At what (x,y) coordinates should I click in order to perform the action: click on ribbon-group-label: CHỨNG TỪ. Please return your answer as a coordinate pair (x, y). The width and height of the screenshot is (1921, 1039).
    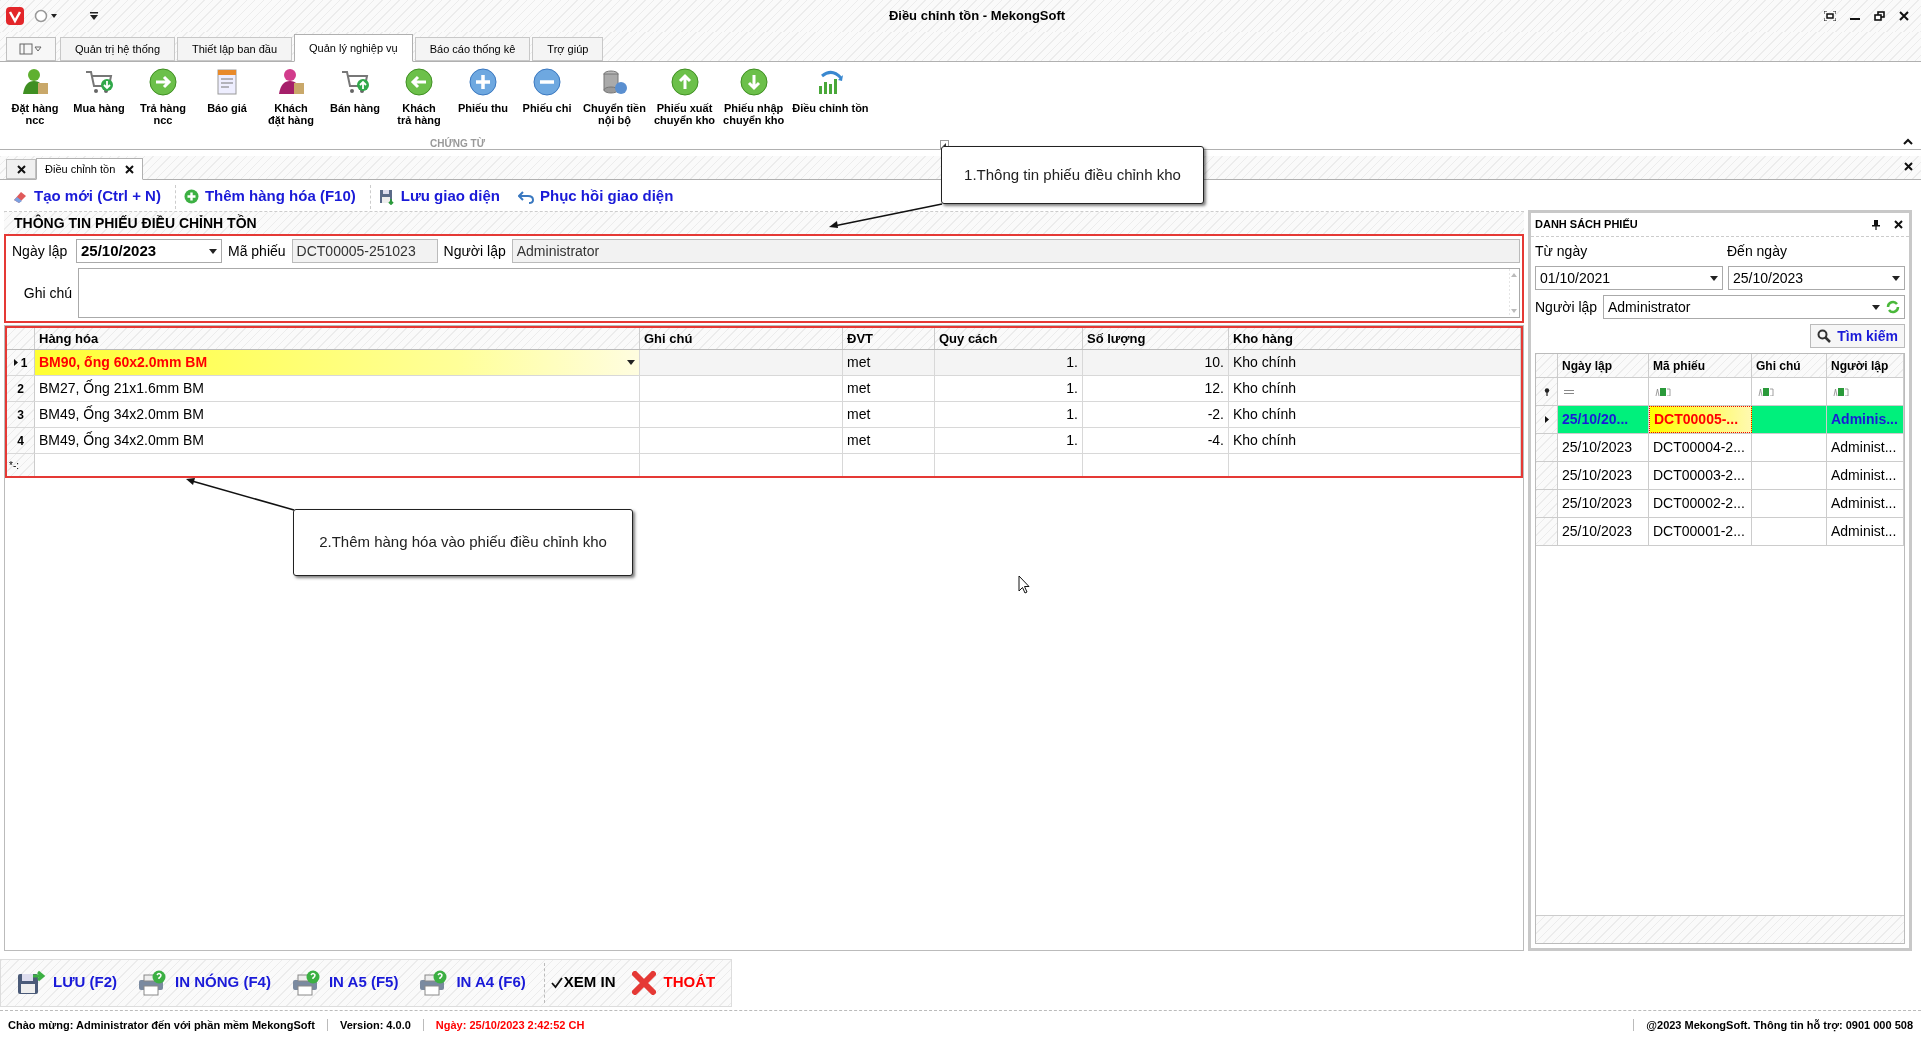
    Looking at the image, I should click on (457, 143).